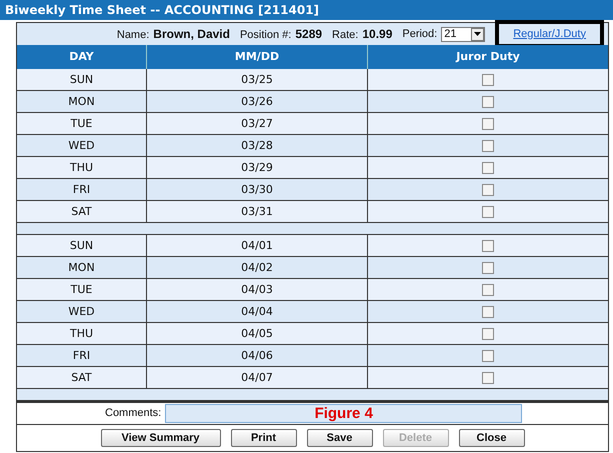 The height and width of the screenshot is (453, 613). Describe the element at coordinates (133, 414) in the screenshot. I see `comments-label: Comments:` at that location.